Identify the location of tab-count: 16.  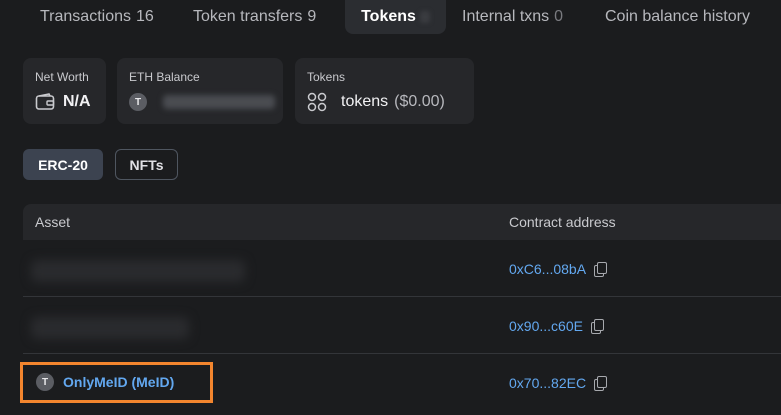
(145, 16).